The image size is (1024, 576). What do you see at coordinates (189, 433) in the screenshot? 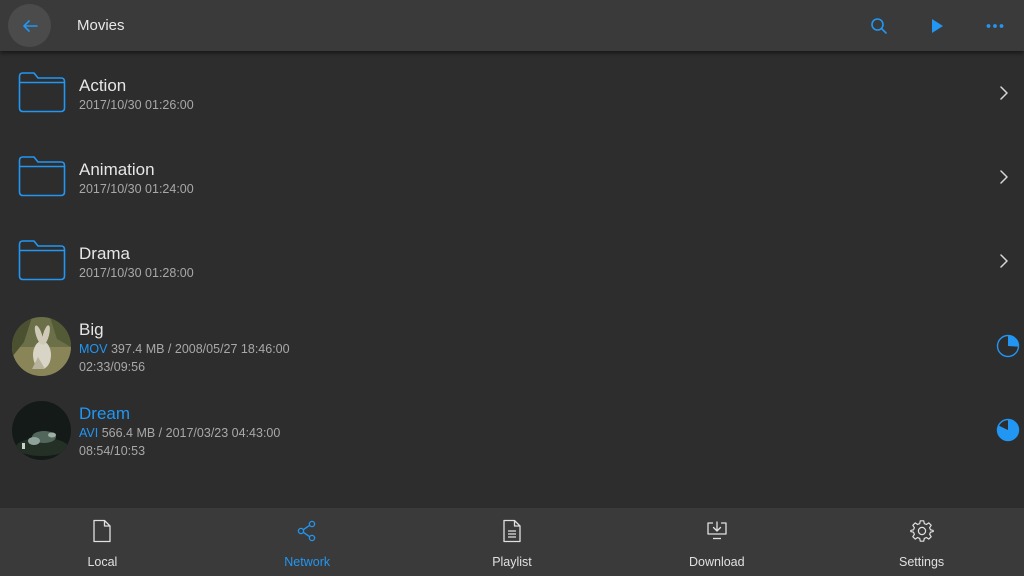
I see `video-size-date: 566.4 MB / 2017/03/23 04:43:00` at bounding box center [189, 433].